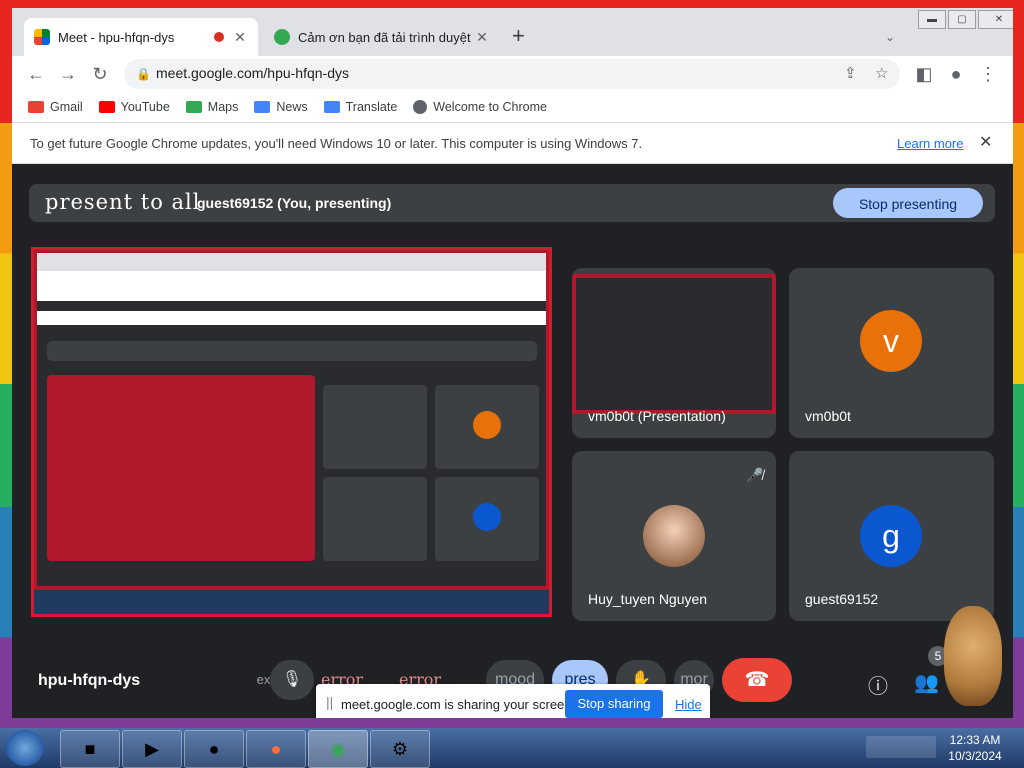 This screenshot has height=768, width=1024. What do you see at coordinates (292, 107) in the screenshot?
I see `bookmark-label: News` at bounding box center [292, 107].